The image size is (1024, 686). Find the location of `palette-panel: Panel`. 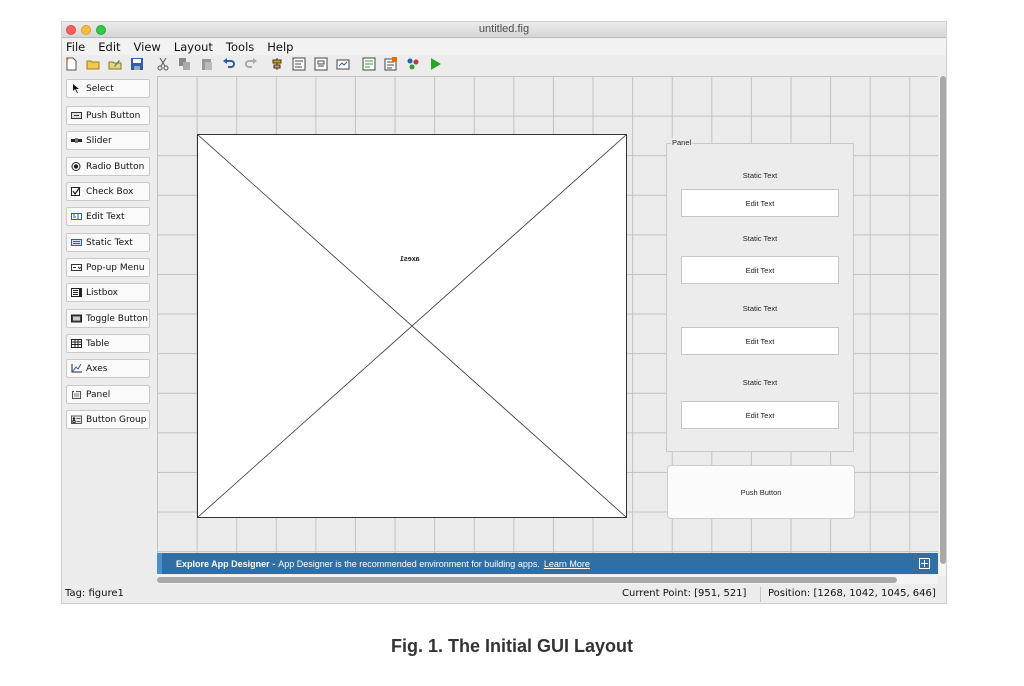

palette-panel: Panel is located at coordinates (108, 394).